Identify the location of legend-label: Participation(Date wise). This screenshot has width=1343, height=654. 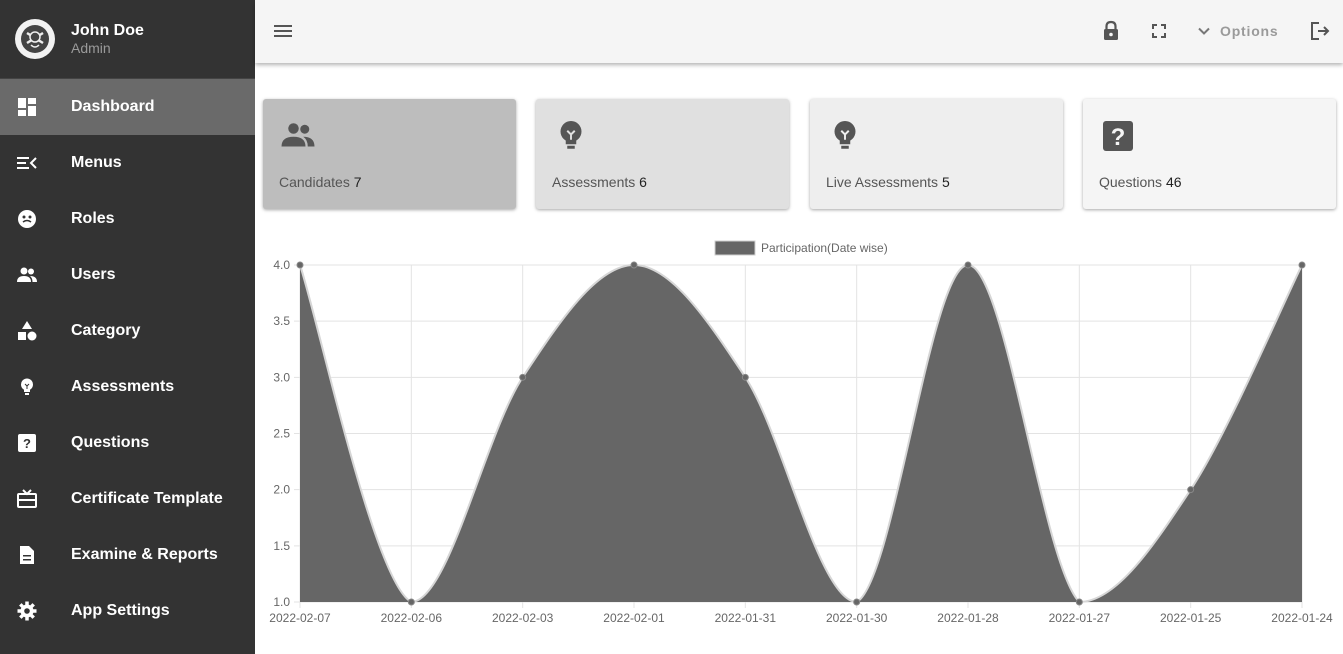
(824, 248).